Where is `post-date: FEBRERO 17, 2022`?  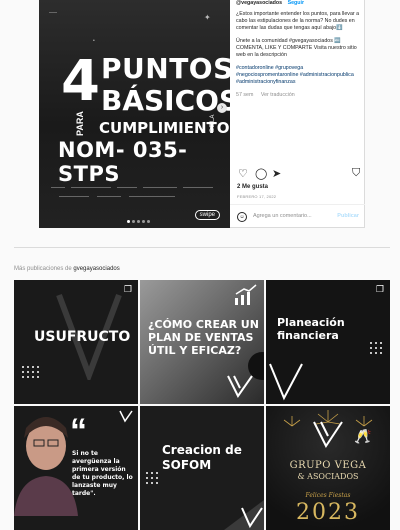 post-date: FEBRERO 17, 2022 is located at coordinates (257, 196).